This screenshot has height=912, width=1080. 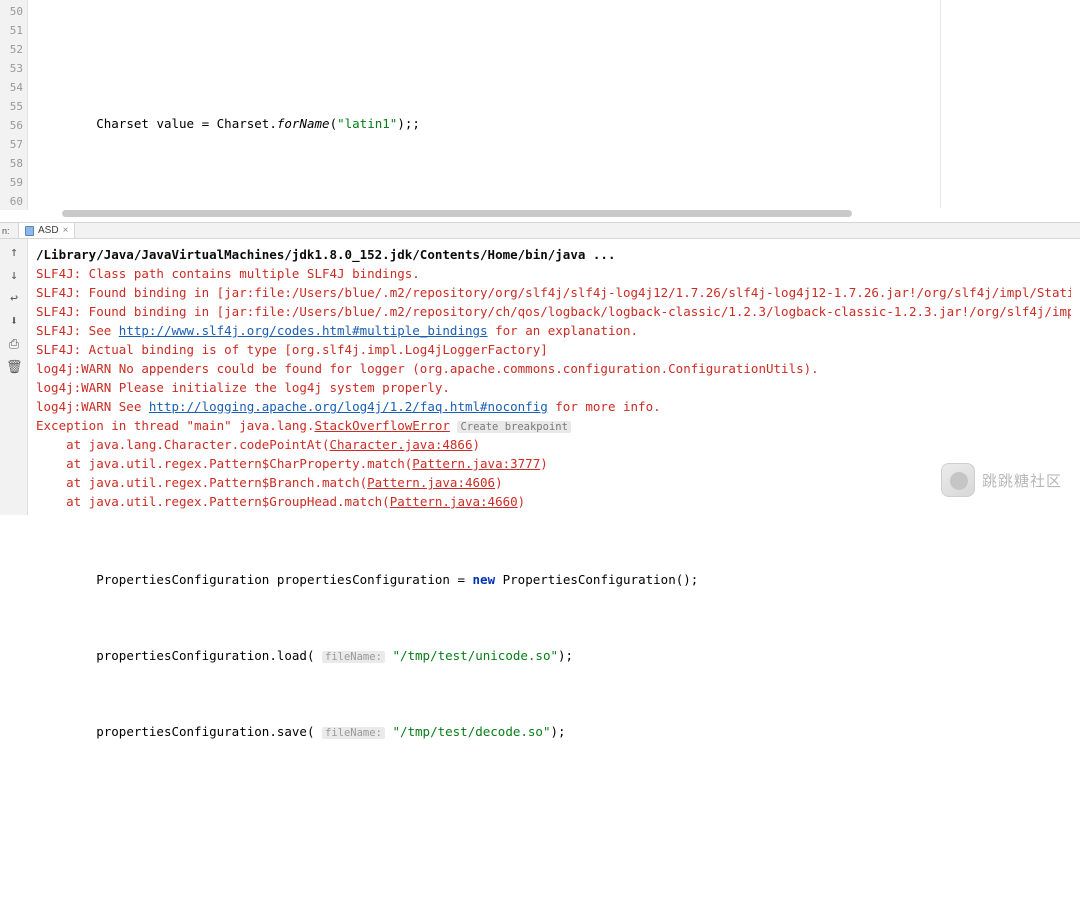 I want to click on console-toolbar: ↑ ↓ ↩ ⬇ ⎙ 🗑, so click(x=14, y=377).